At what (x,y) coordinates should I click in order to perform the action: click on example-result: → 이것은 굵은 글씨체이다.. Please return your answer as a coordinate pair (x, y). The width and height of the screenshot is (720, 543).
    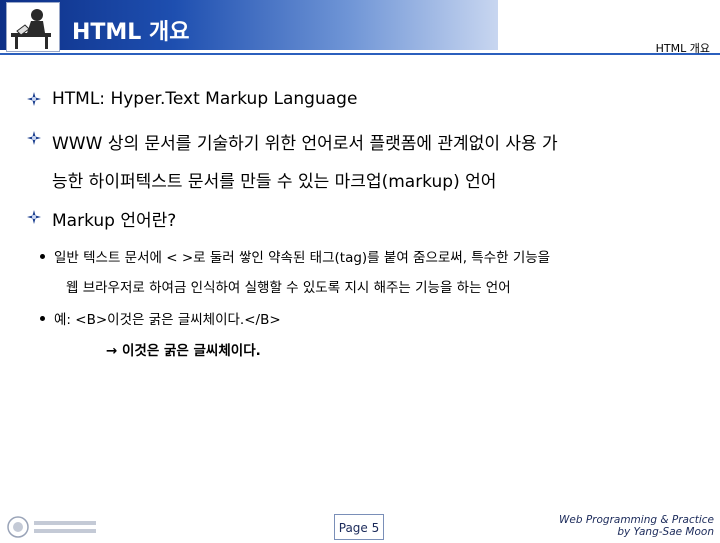
    Looking at the image, I should click on (183, 351).